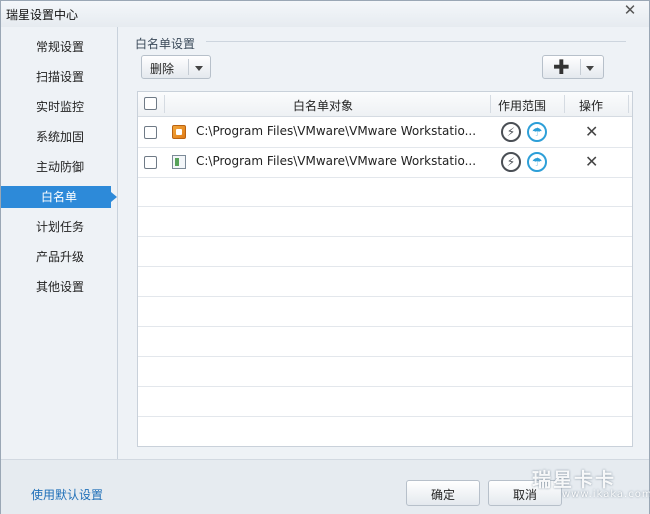 The width and height of the screenshot is (650, 514). Describe the element at coordinates (59, 47) in the screenshot. I see `sidebar-item-general: 常规设置` at that location.